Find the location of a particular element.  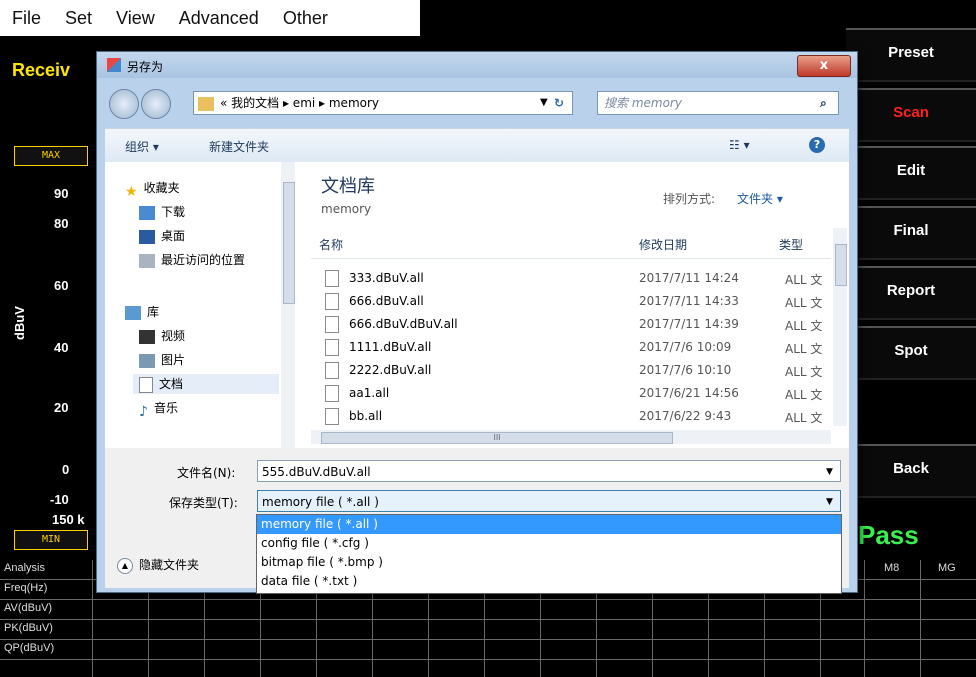

nav-pictures-label: 图片 is located at coordinates (173, 360).